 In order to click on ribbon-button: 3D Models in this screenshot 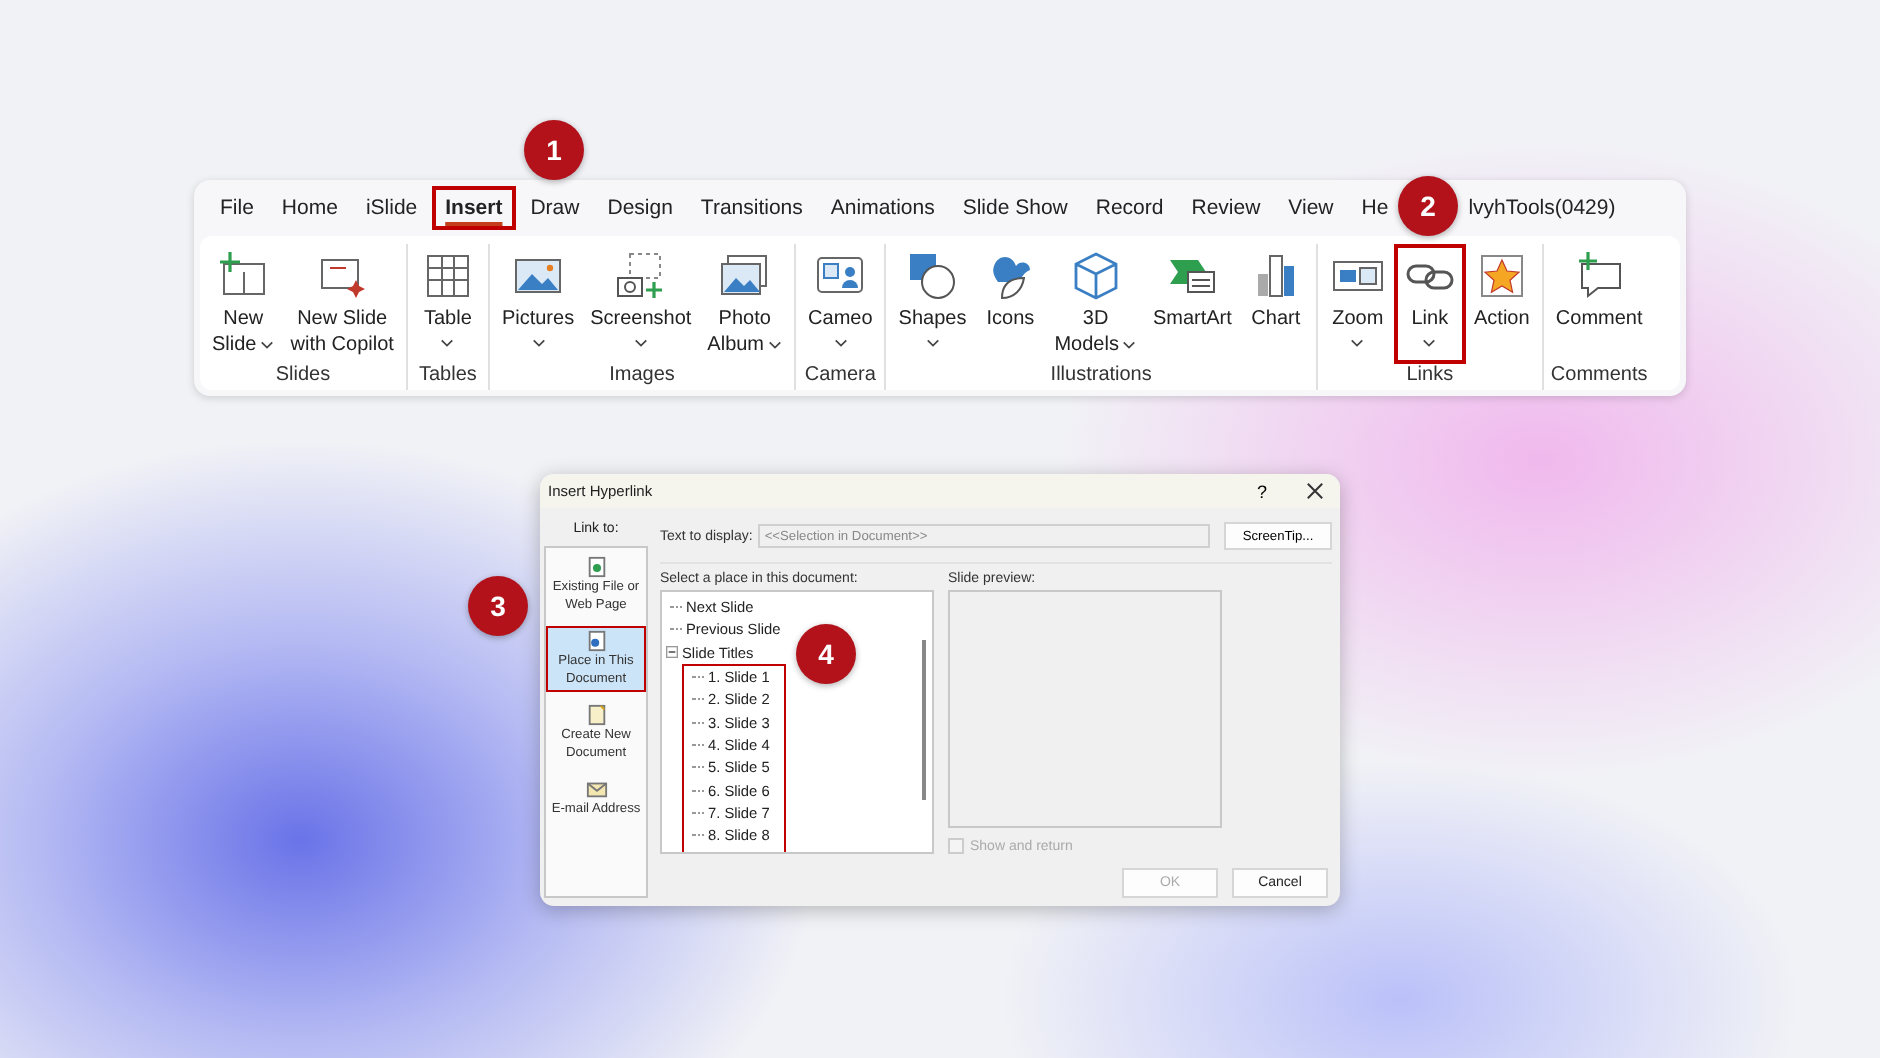, I will do `click(1095, 304)`.